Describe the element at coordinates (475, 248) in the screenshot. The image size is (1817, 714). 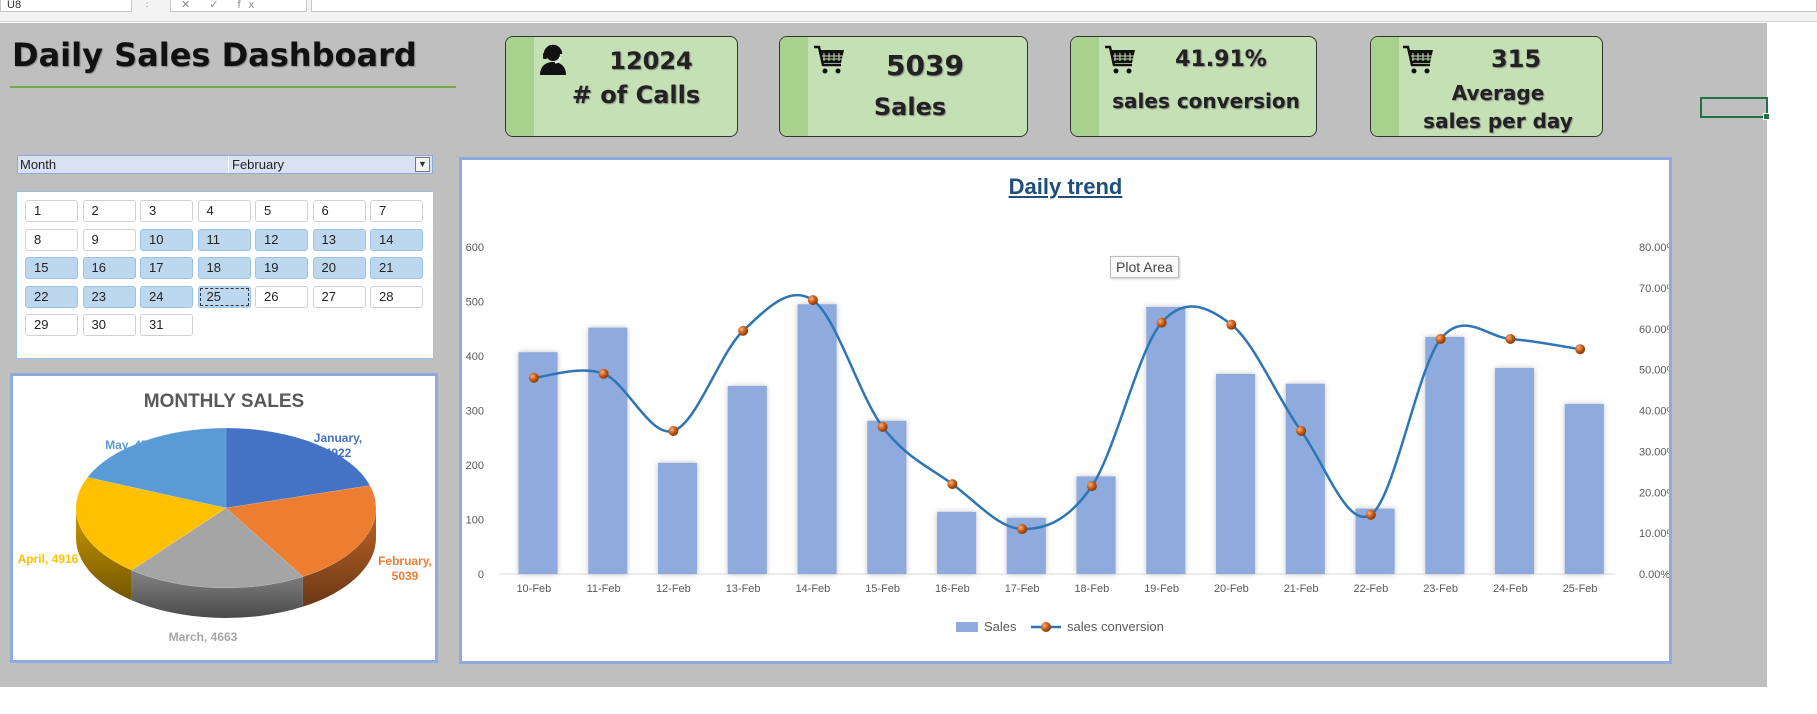
I see `y-left-tick-label: 600` at that location.